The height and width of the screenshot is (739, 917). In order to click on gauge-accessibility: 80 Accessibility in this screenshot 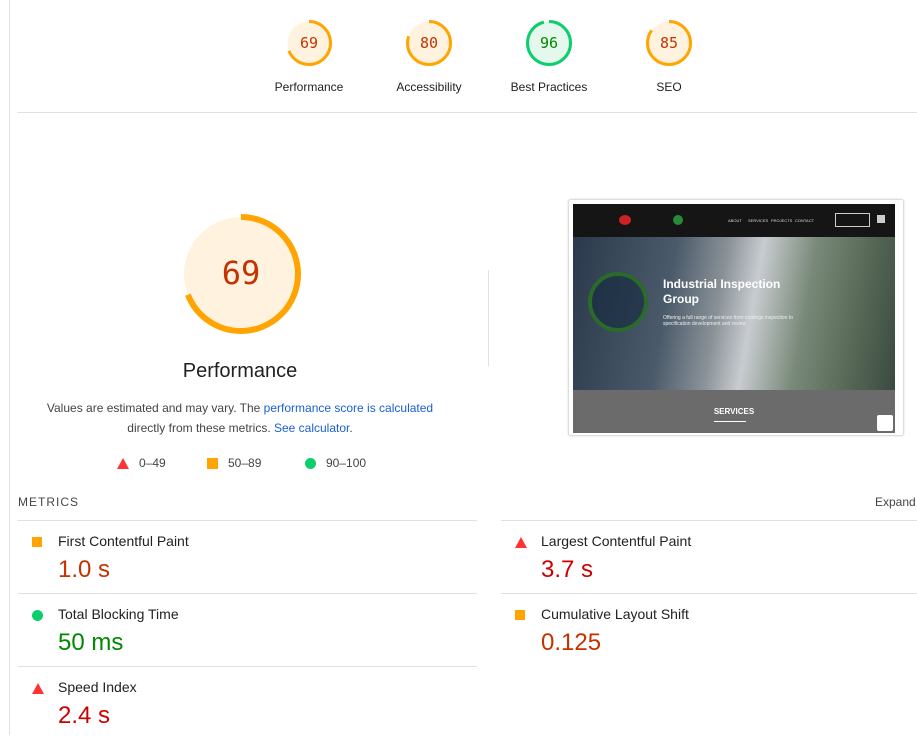, I will do `click(429, 56)`.